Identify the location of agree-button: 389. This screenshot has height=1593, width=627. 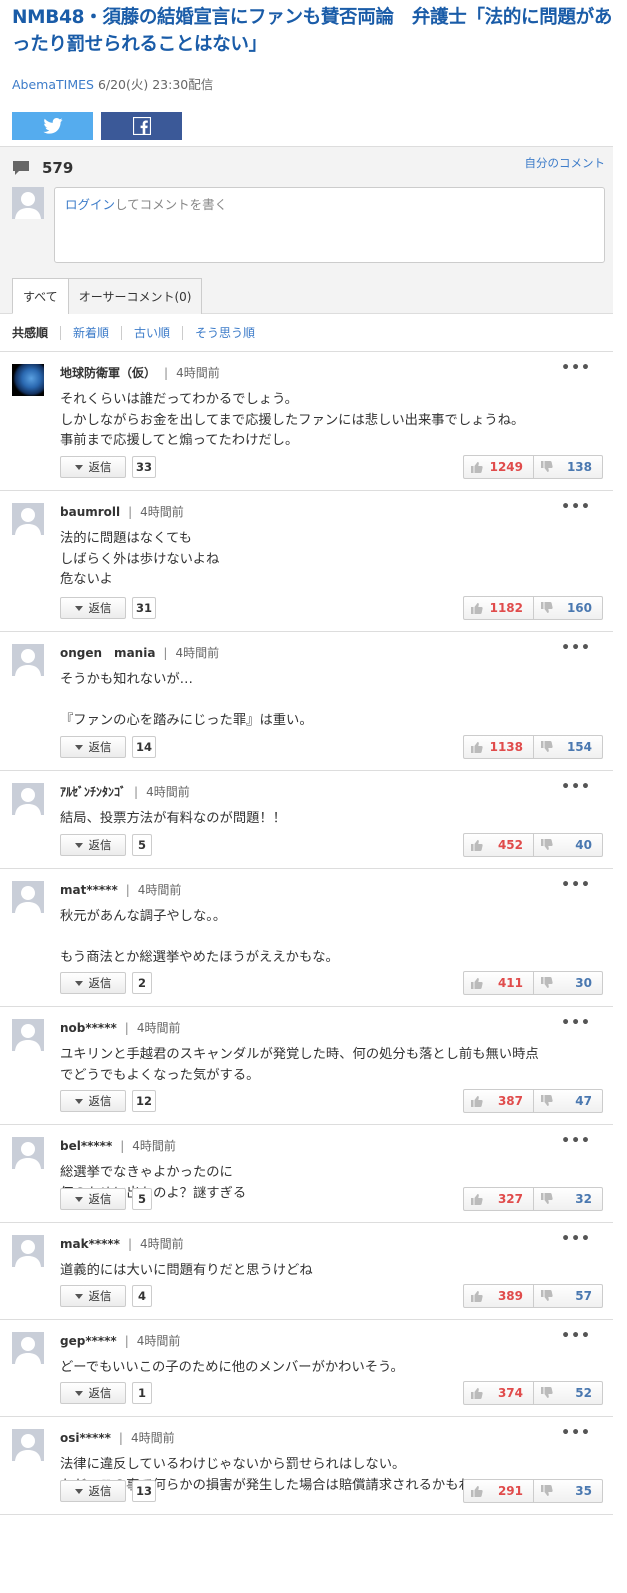
(498, 1296).